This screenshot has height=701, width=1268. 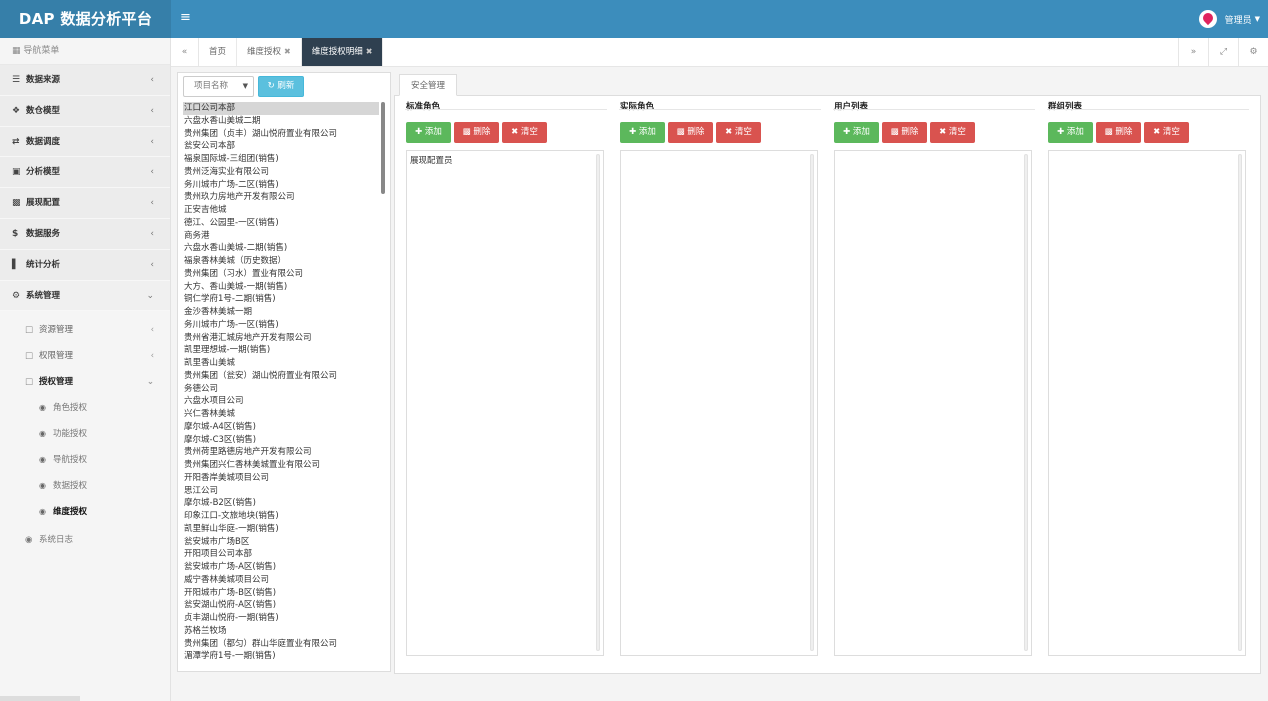 What do you see at coordinates (281, 248) in the screenshot?
I see `list-item: 六盘水香山美城-二期(销售)` at bounding box center [281, 248].